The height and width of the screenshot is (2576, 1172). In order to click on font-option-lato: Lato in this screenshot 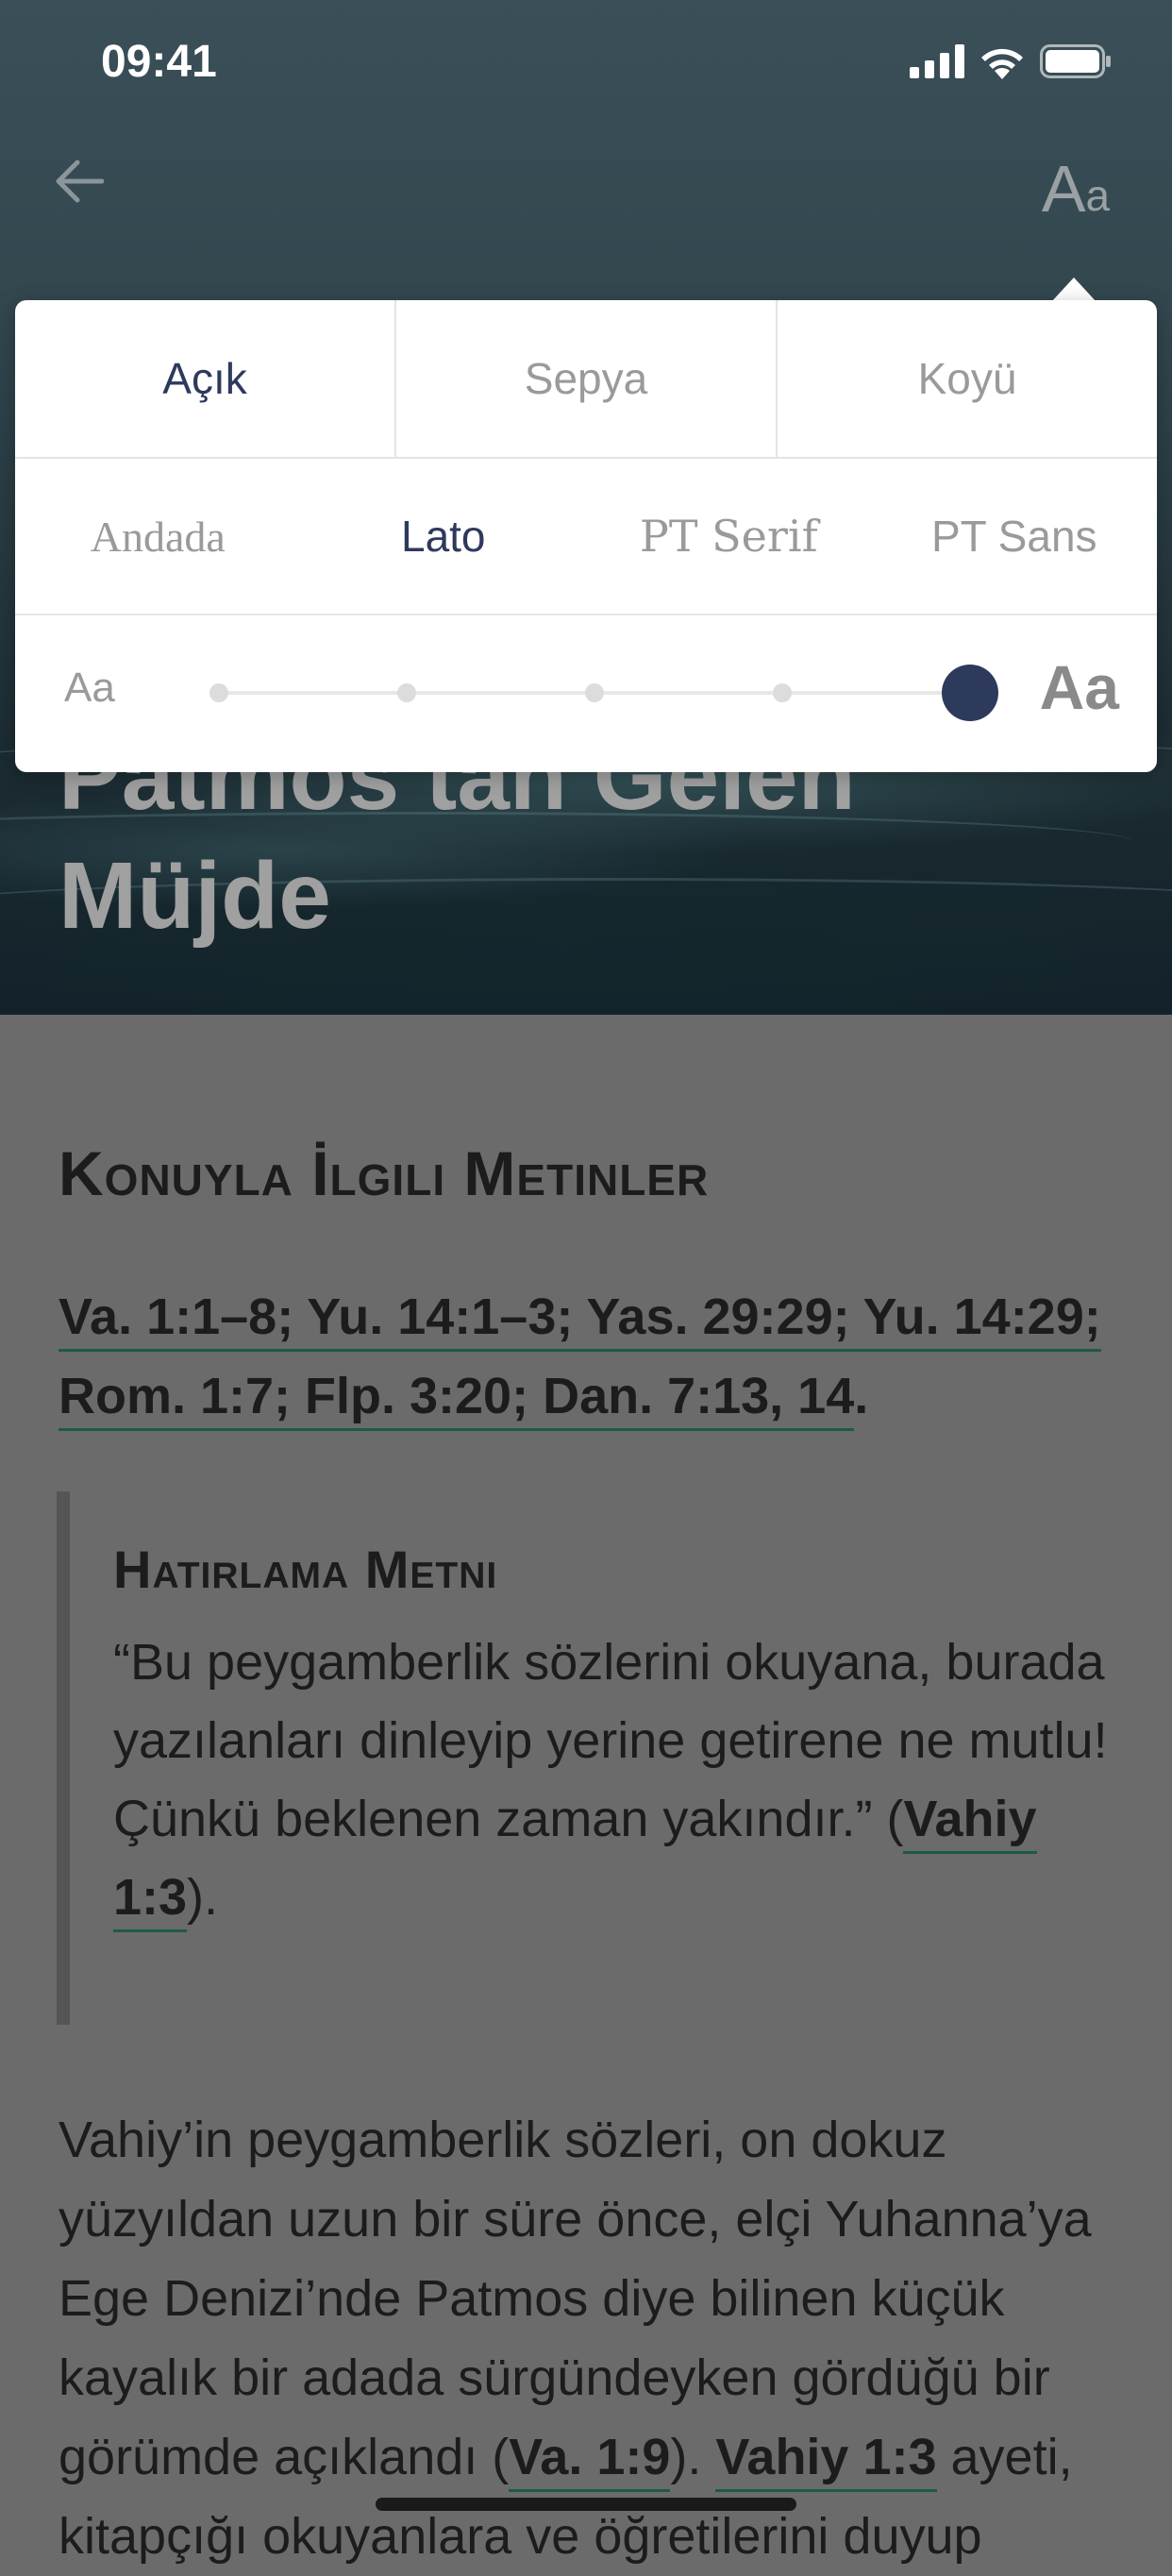, I will do `click(444, 536)`.